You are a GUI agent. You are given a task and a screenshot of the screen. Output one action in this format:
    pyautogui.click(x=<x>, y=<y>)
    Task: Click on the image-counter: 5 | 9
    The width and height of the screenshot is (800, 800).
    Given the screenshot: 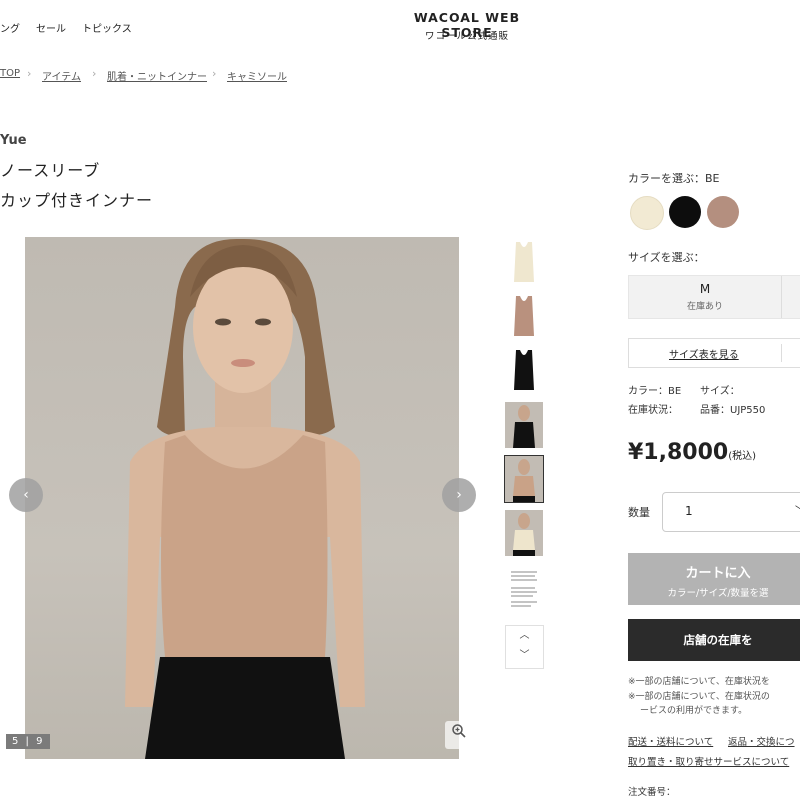 What is the action you would take?
    pyautogui.click(x=28, y=741)
    